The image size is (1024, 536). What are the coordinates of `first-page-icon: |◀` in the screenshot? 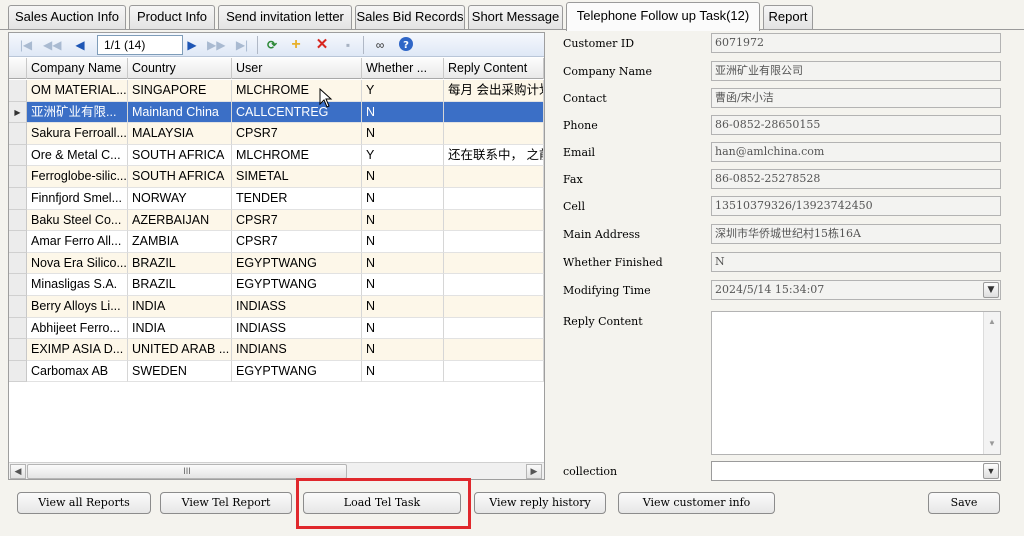 It's located at (26, 45).